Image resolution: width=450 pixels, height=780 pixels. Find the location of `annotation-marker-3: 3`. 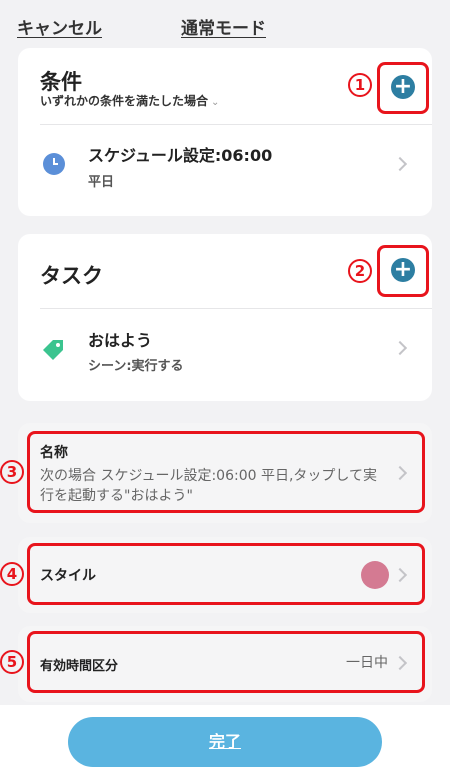

annotation-marker-3: 3 is located at coordinates (12, 472).